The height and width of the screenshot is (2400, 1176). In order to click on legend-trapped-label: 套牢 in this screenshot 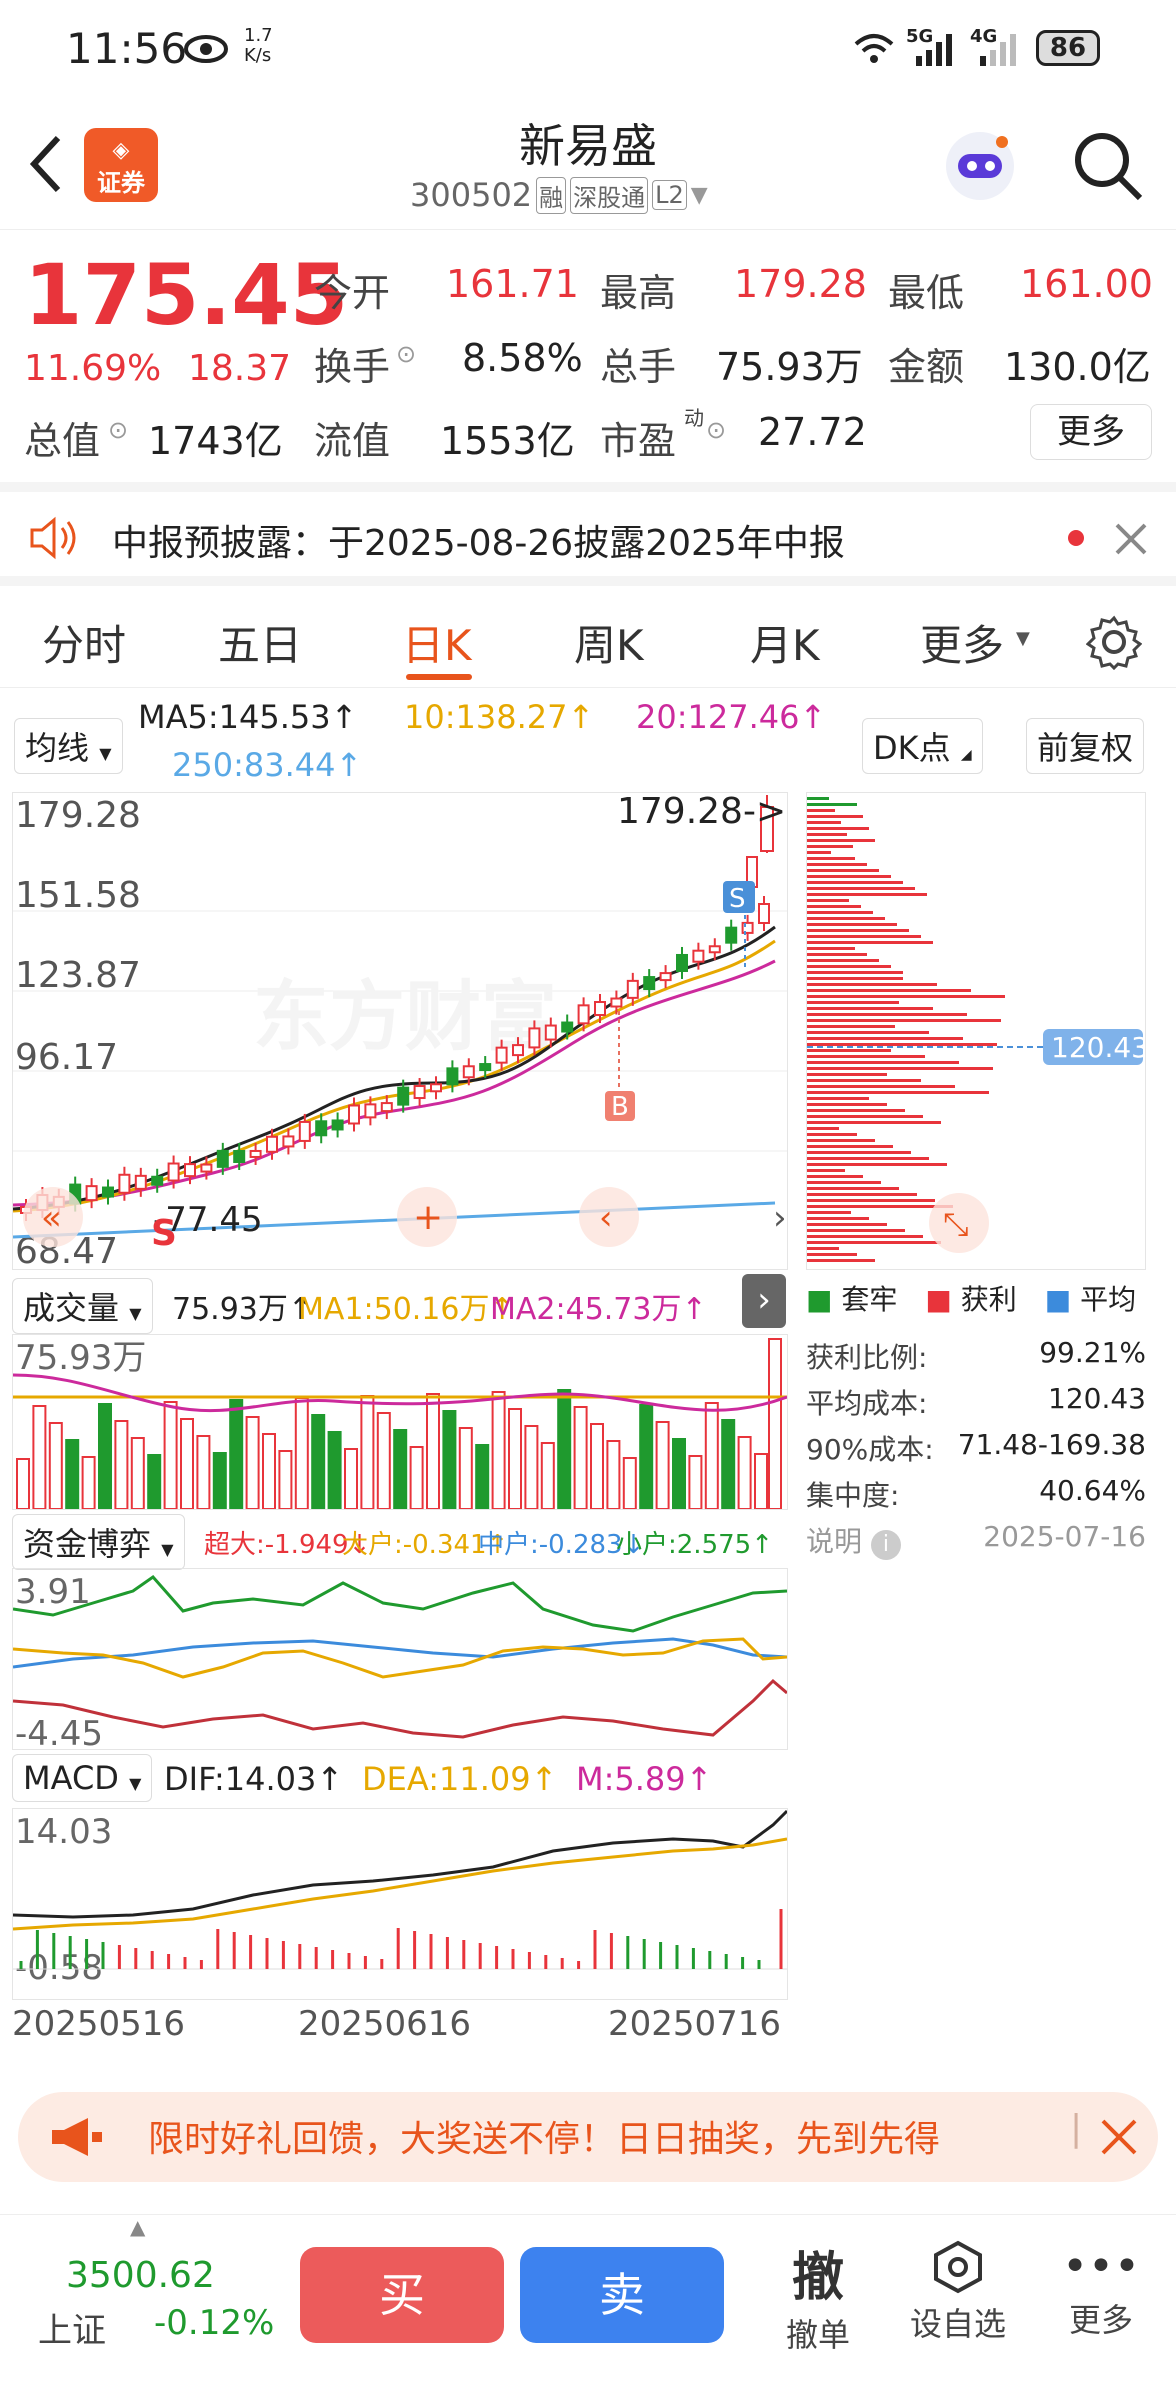, I will do `click(869, 1299)`.